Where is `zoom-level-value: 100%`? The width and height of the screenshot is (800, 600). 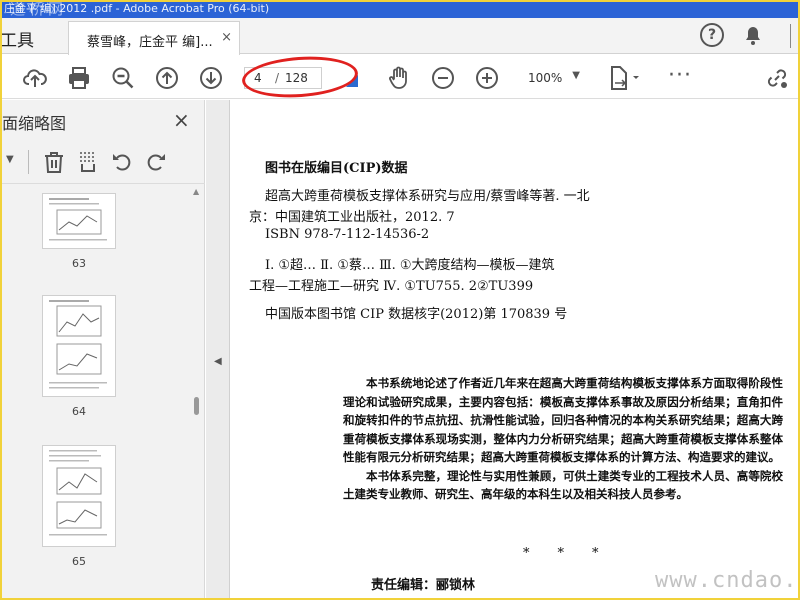
zoom-level-value: 100% is located at coordinates (545, 78).